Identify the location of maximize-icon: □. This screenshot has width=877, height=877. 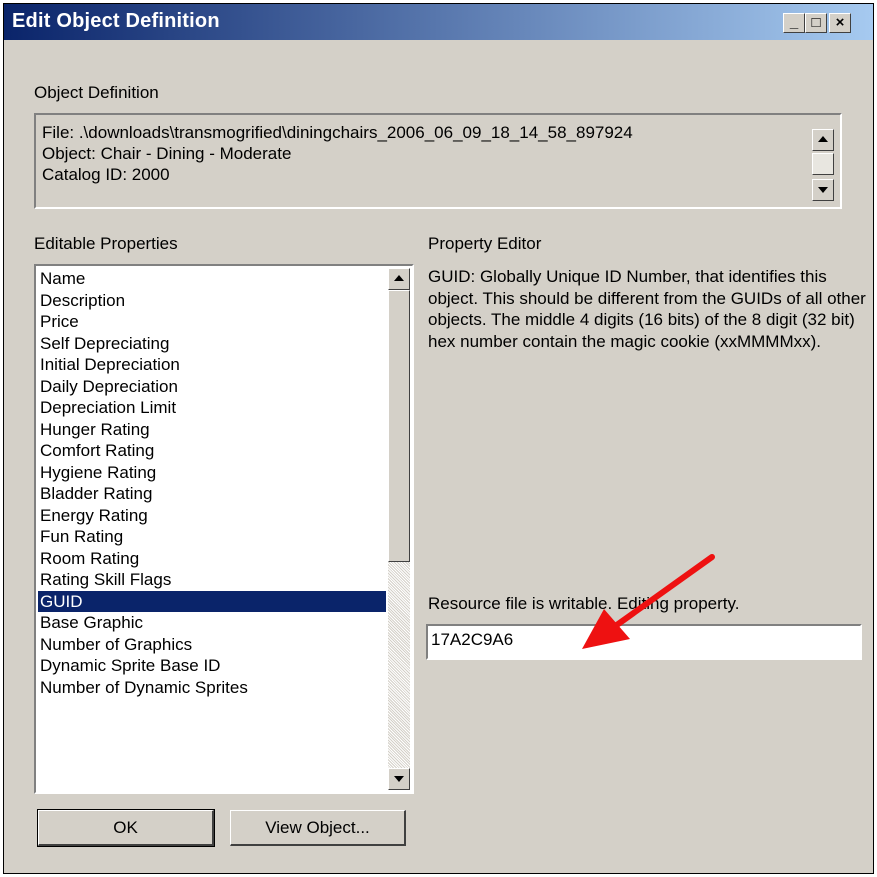
(816, 22).